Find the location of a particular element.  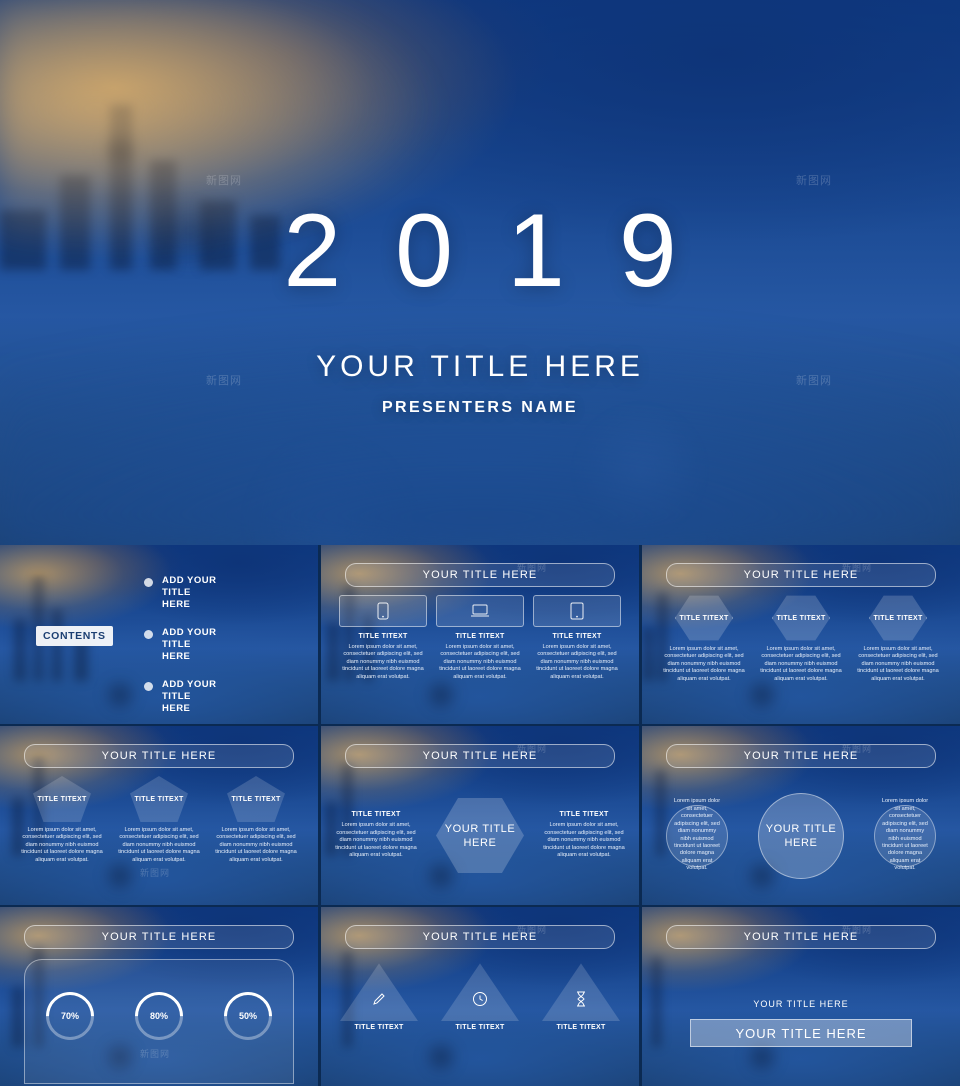

closing-bar-label: YOUR TITLE HERE is located at coordinates (801, 1033).